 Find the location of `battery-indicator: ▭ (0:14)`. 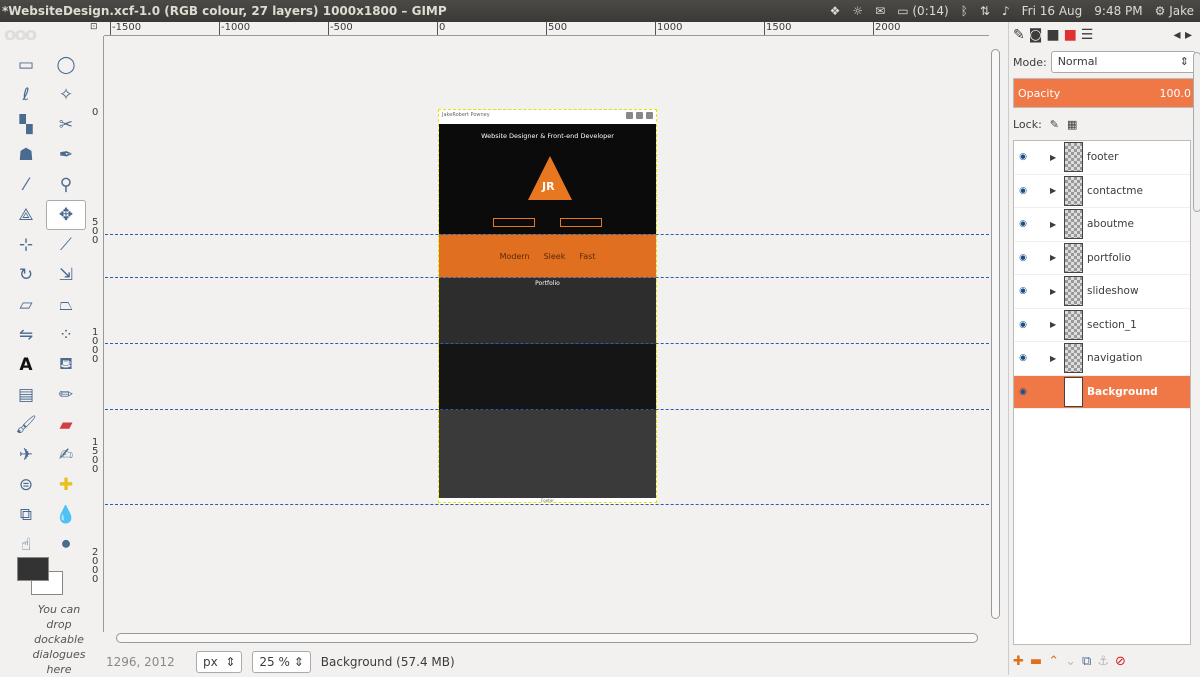

battery-indicator: ▭ (0:14) is located at coordinates (922, 11).